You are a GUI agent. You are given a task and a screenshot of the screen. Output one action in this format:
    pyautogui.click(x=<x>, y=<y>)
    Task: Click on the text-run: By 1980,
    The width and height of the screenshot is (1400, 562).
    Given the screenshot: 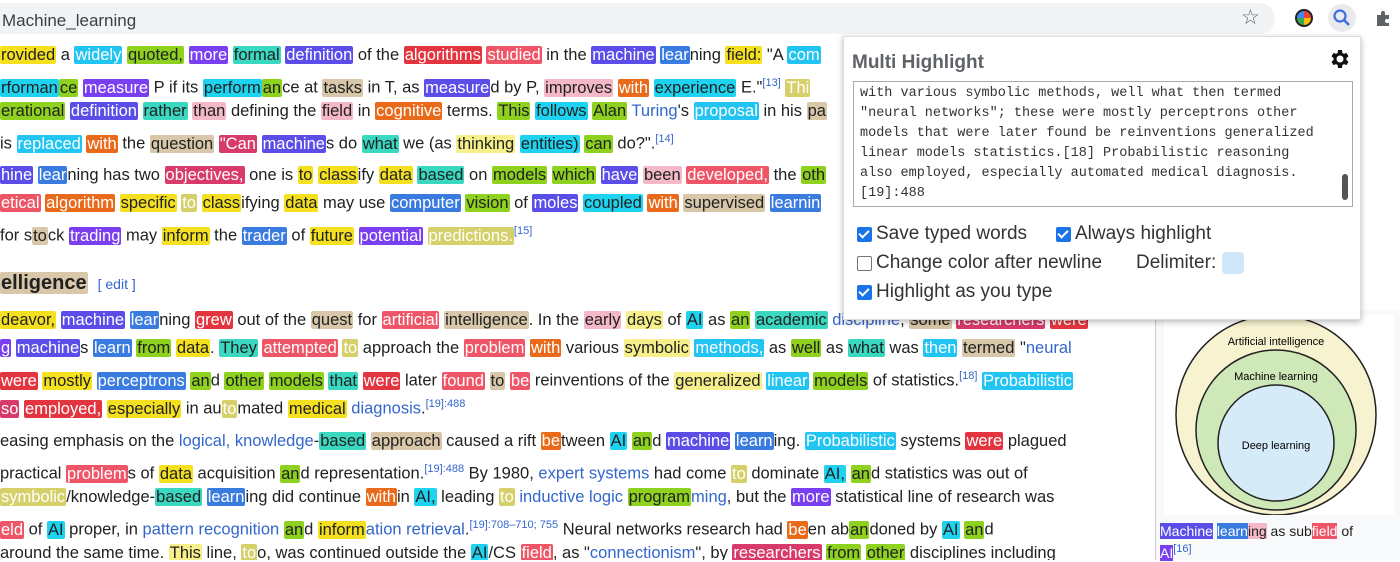 What is the action you would take?
    pyautogui.click(x=501, y=473)
    